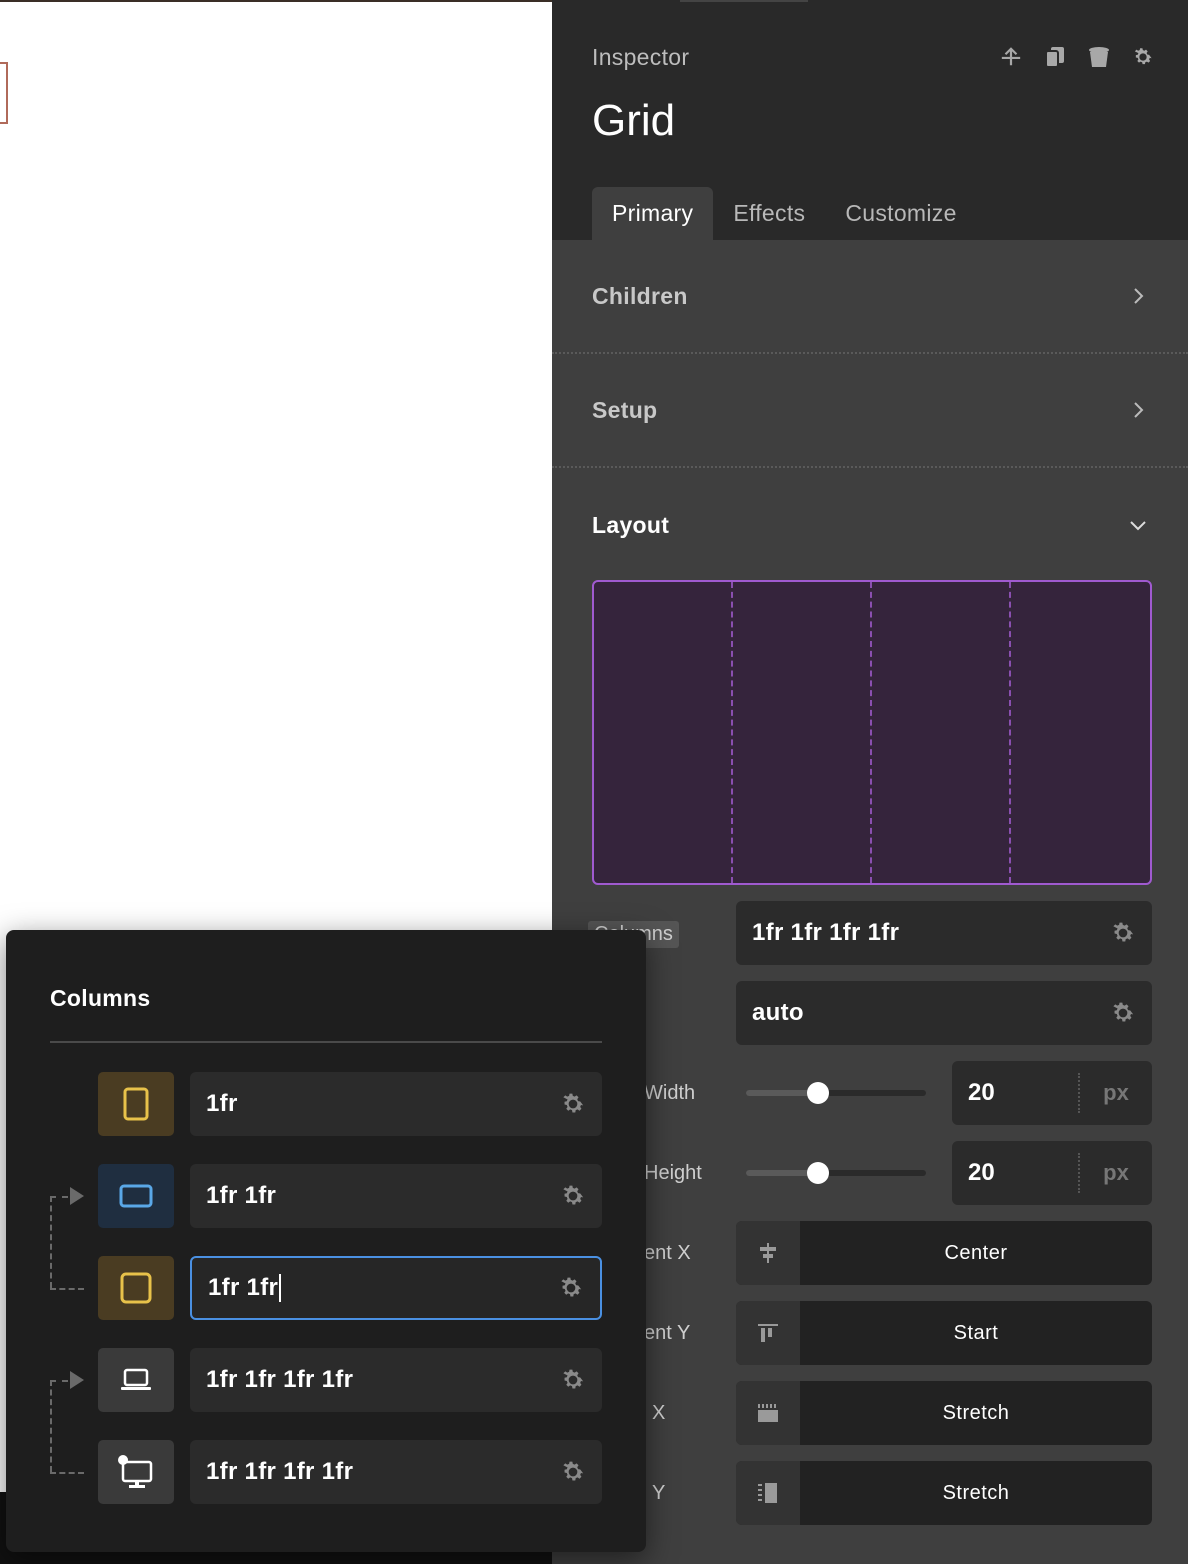 The height and width of the screenshot is (1564, 1188). Describe the element at coordinates (944, 1333) in the screenshot. I see `justify-y-select: Start` at that location.